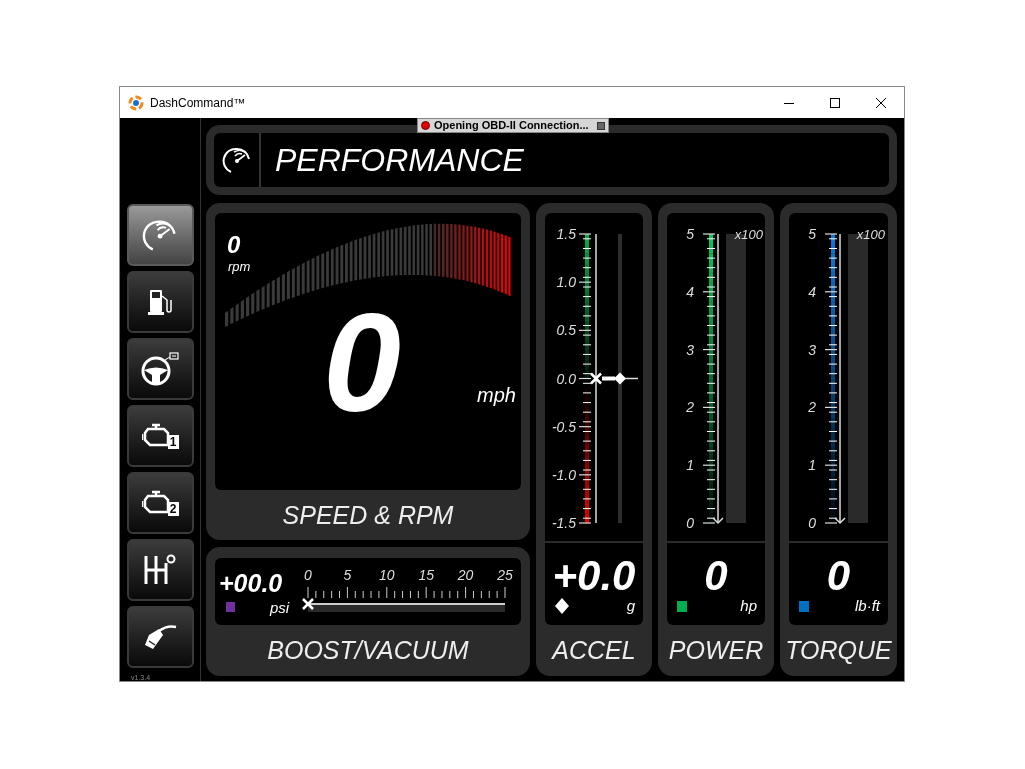 The height and width of the screenshot is (769, 1025). Describe the element at coordinates (425, 125) in the screenshot. I see `status-indicator` at that location.